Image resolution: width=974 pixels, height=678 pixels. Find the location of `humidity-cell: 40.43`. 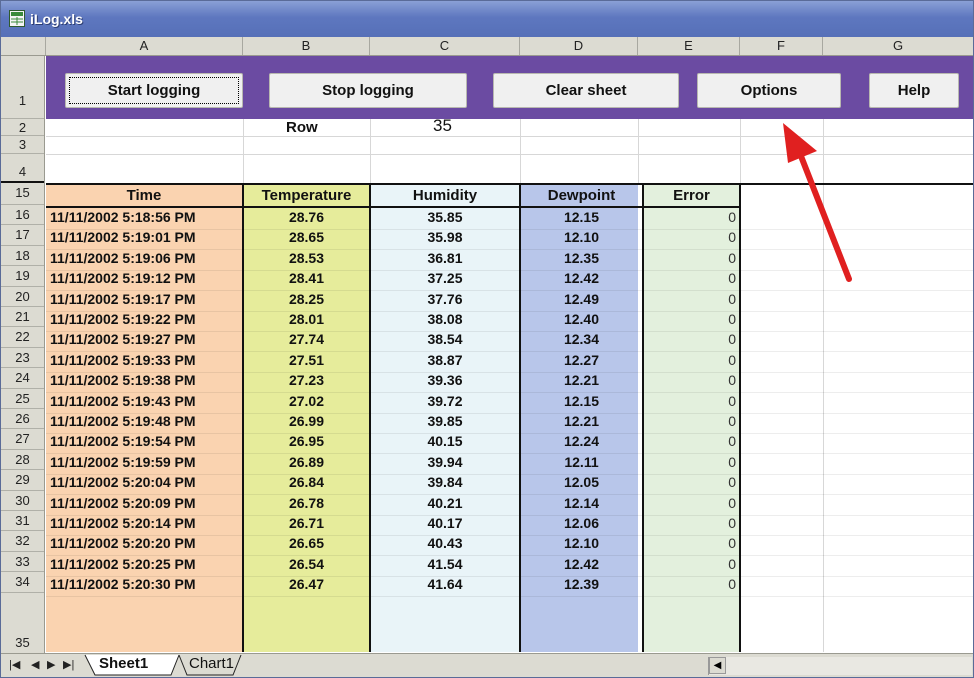

humidity-cell: 40.43 is located at coordinates (445, 543).